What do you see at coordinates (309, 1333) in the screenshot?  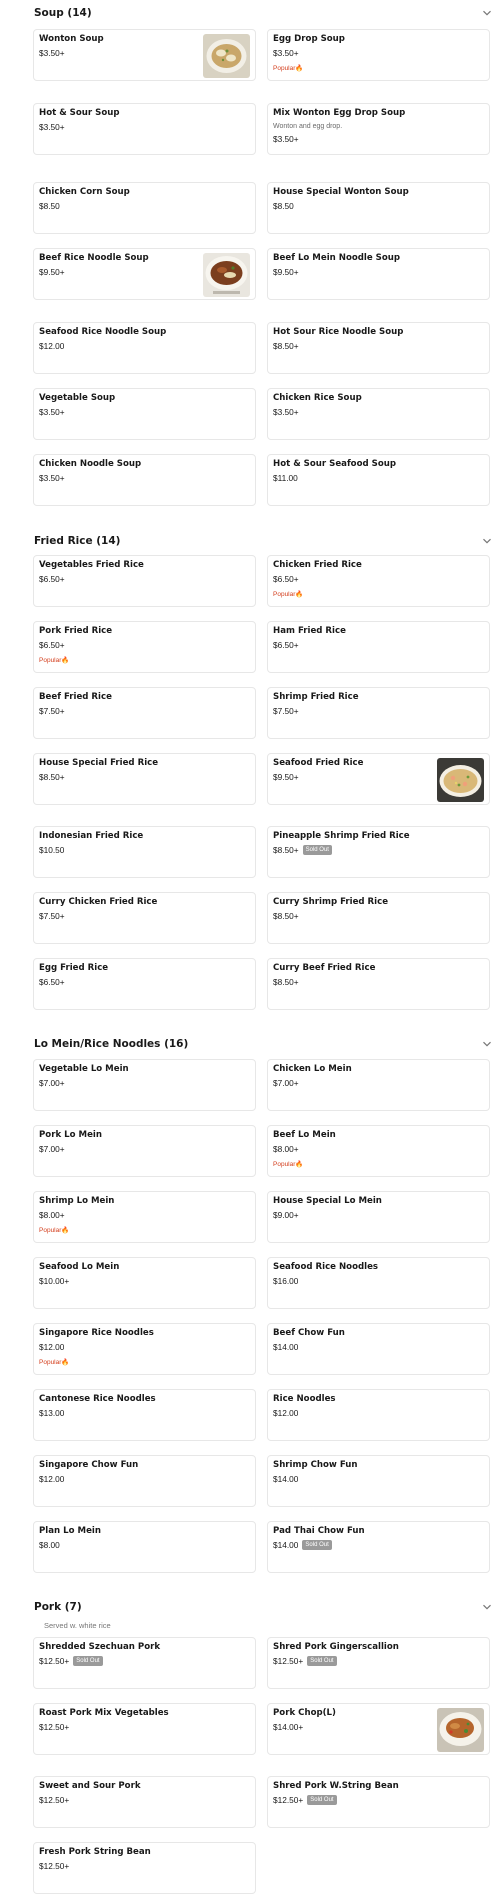 I see `item-name: Beef Chow Fun` at bounding box center [309, 1333].